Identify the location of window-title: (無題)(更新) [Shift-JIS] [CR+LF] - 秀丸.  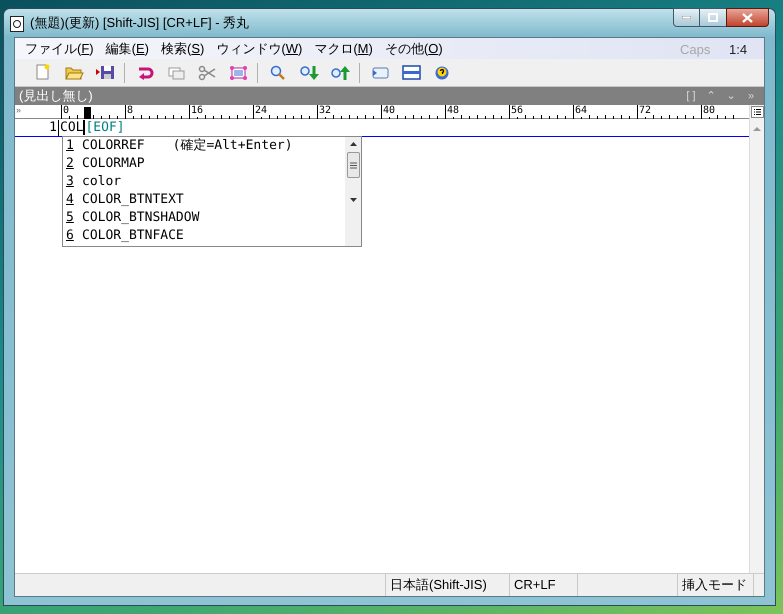
(140, 23).